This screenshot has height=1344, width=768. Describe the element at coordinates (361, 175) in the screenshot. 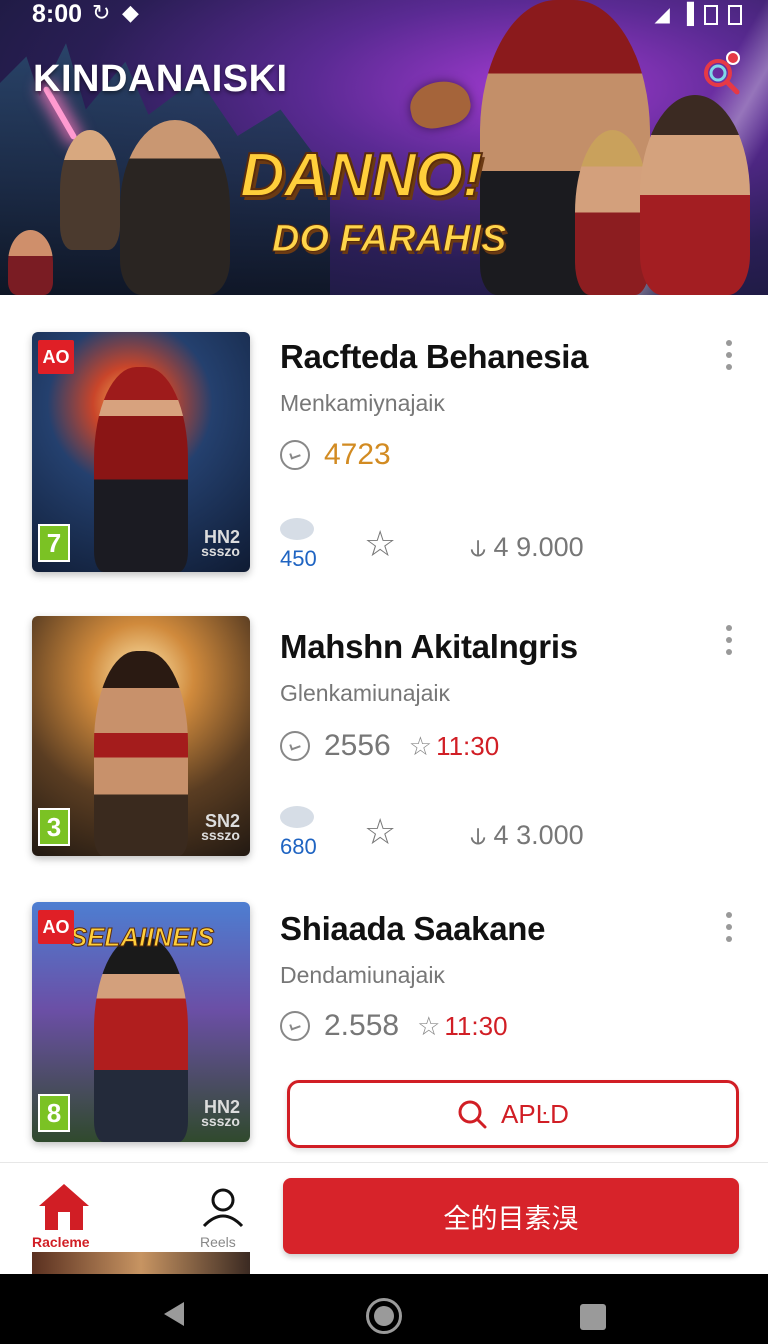

I see `hero-logo-title: DANNO!` at that location.